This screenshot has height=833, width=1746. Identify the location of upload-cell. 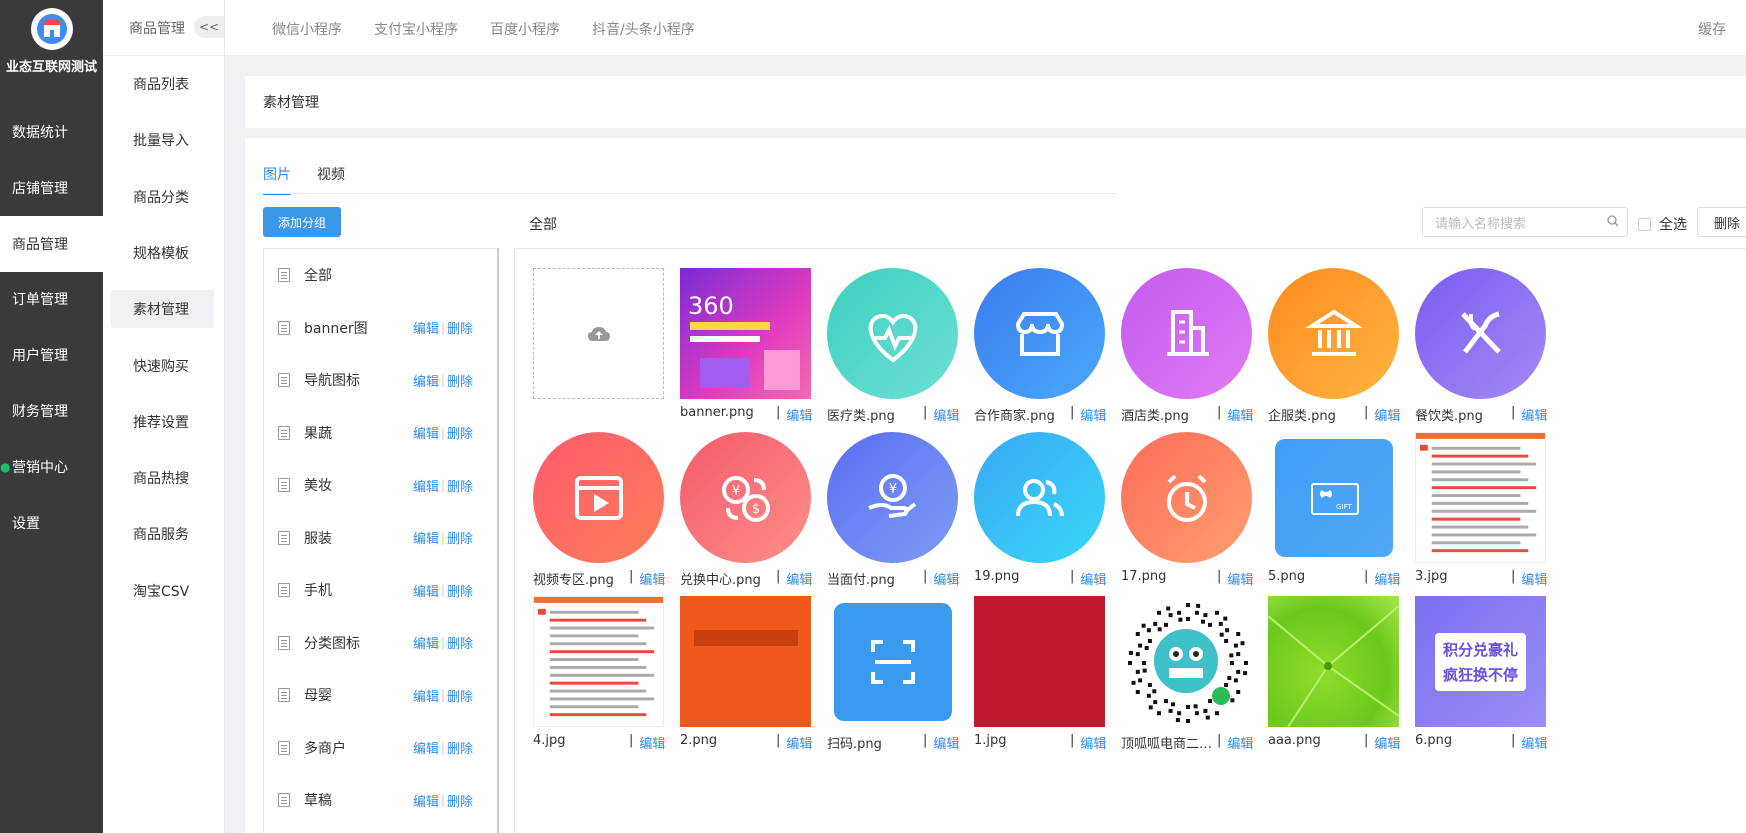
(597, 348).